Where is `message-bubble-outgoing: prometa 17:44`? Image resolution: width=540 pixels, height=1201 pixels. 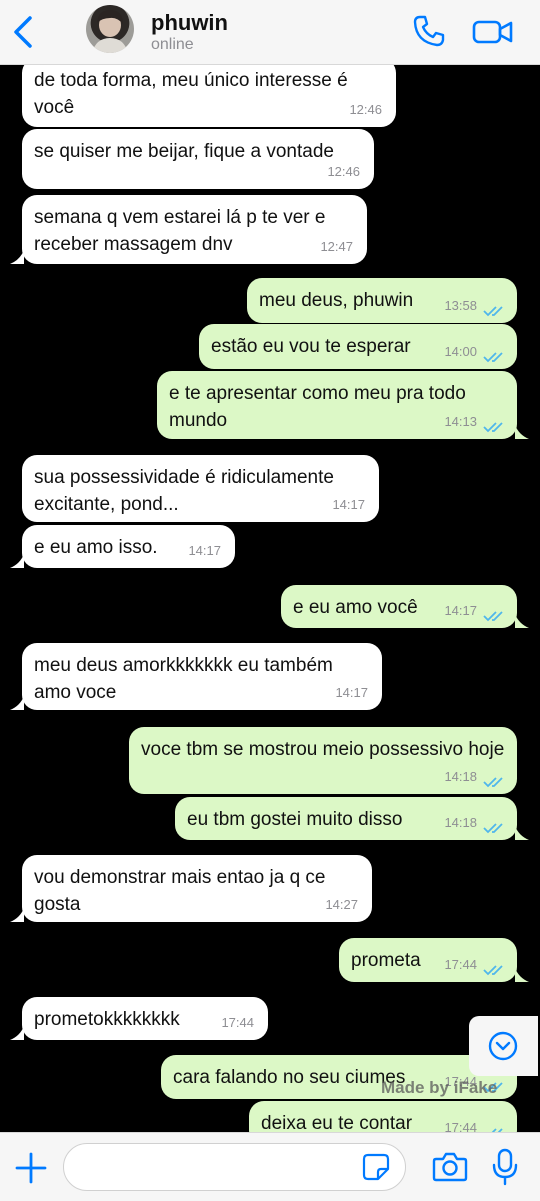 message-bubble-outgoing: prometa 17:44 is located at coordinates (428, 960).